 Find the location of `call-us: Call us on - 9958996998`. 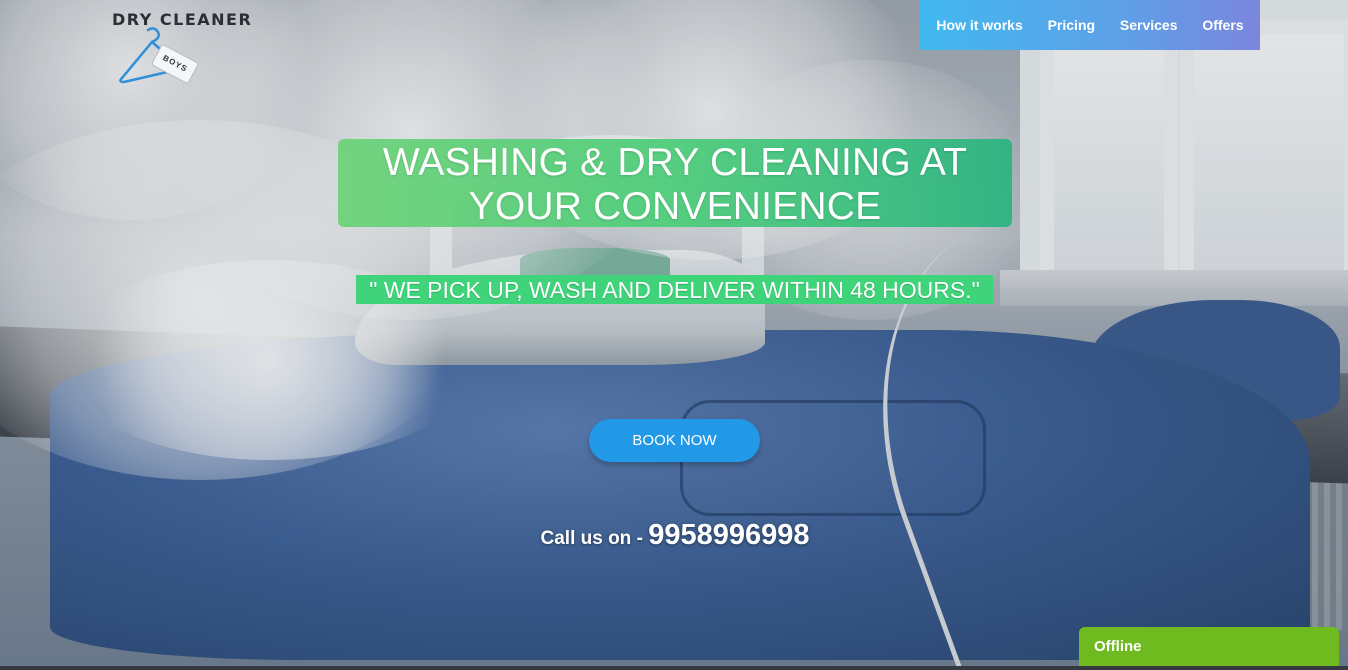

call-us: Call us on - 9958996998 is located at coordinates (675, 535).